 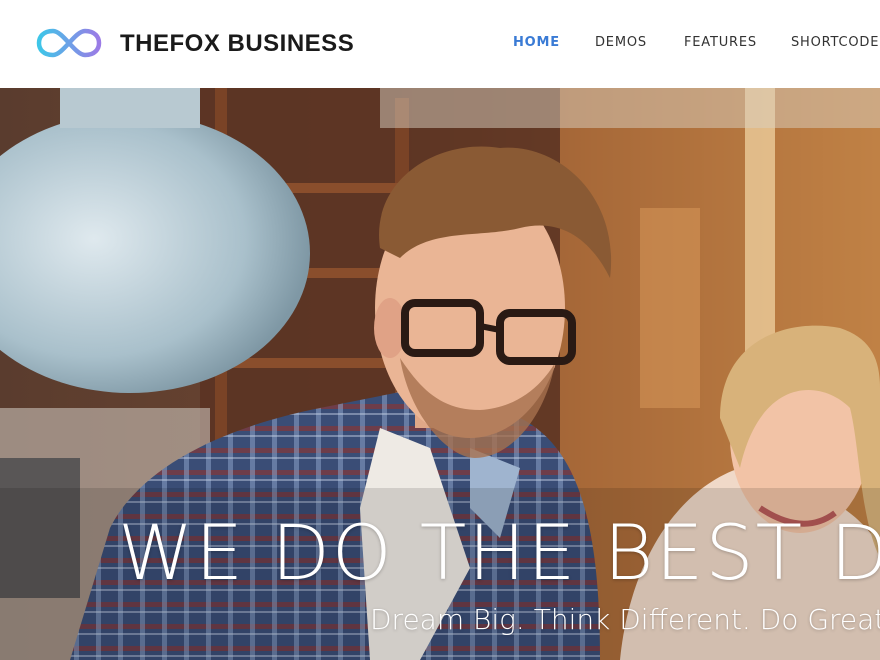 What do you see at coordinates (536, 42) in the screenshot?
I see `nav-item-home: HOME` at bounding box center [536, 42].